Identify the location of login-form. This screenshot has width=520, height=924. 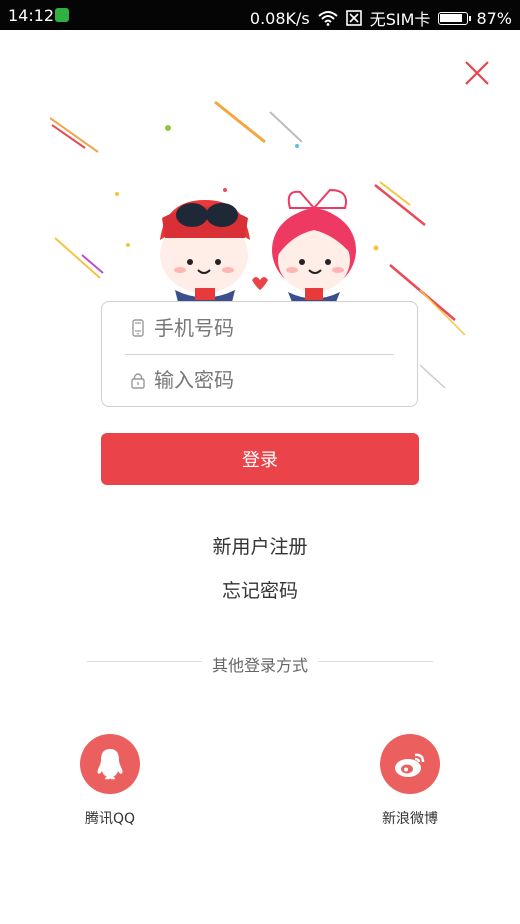
(259, 354).